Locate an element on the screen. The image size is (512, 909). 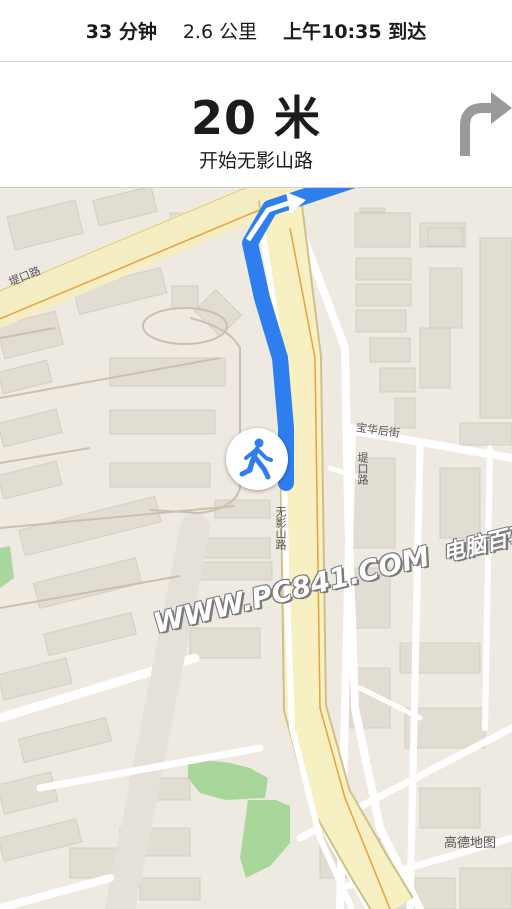
route-summary-bar: 33 分钟 2.6 公里 上午10:35 到达 is located at coordinates (256, 31).